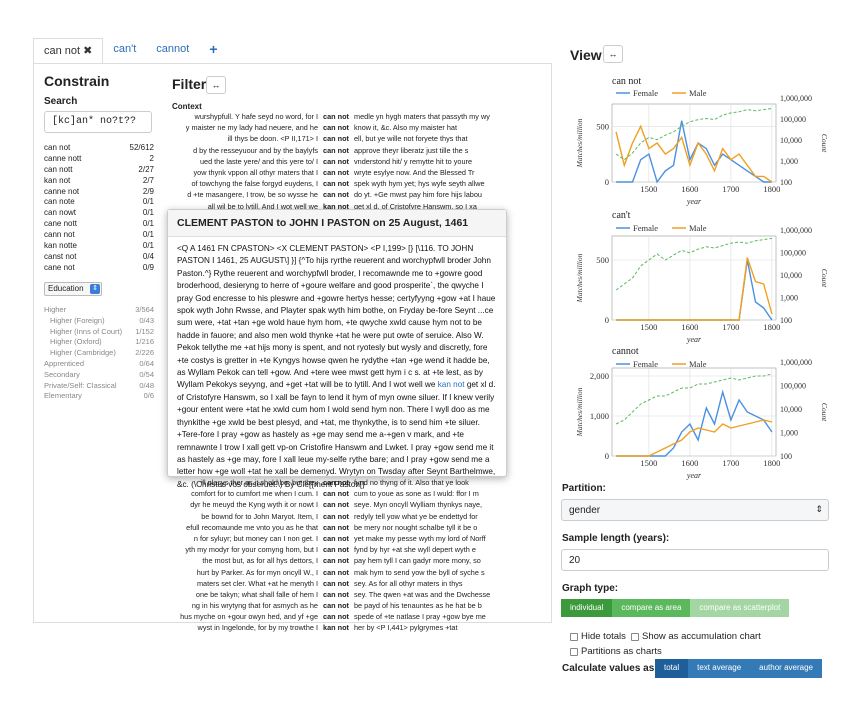  I want to click on calc-values-group: total text average author average, so click(738, 668).